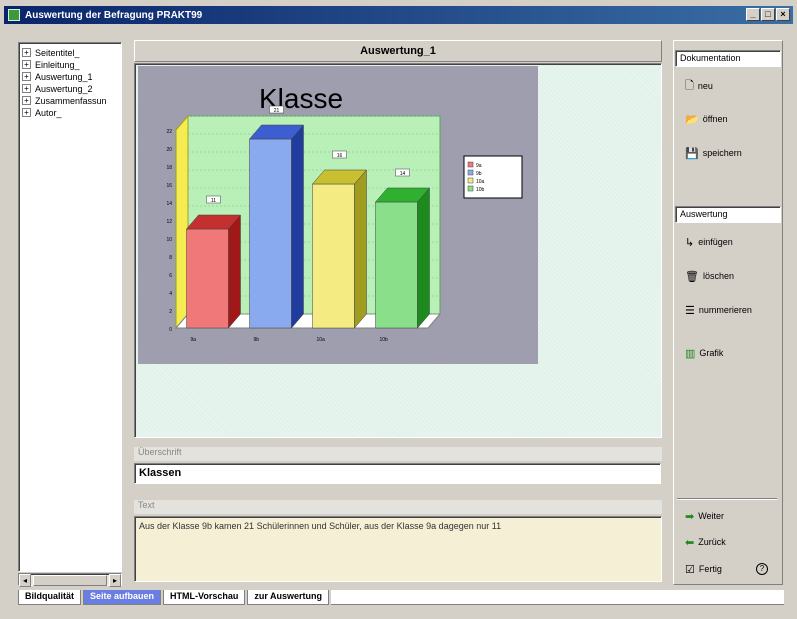 The width and height of the screenshot is (797, 619). I want to click on tree-item-autor: + Autor_, so click(70, 112).